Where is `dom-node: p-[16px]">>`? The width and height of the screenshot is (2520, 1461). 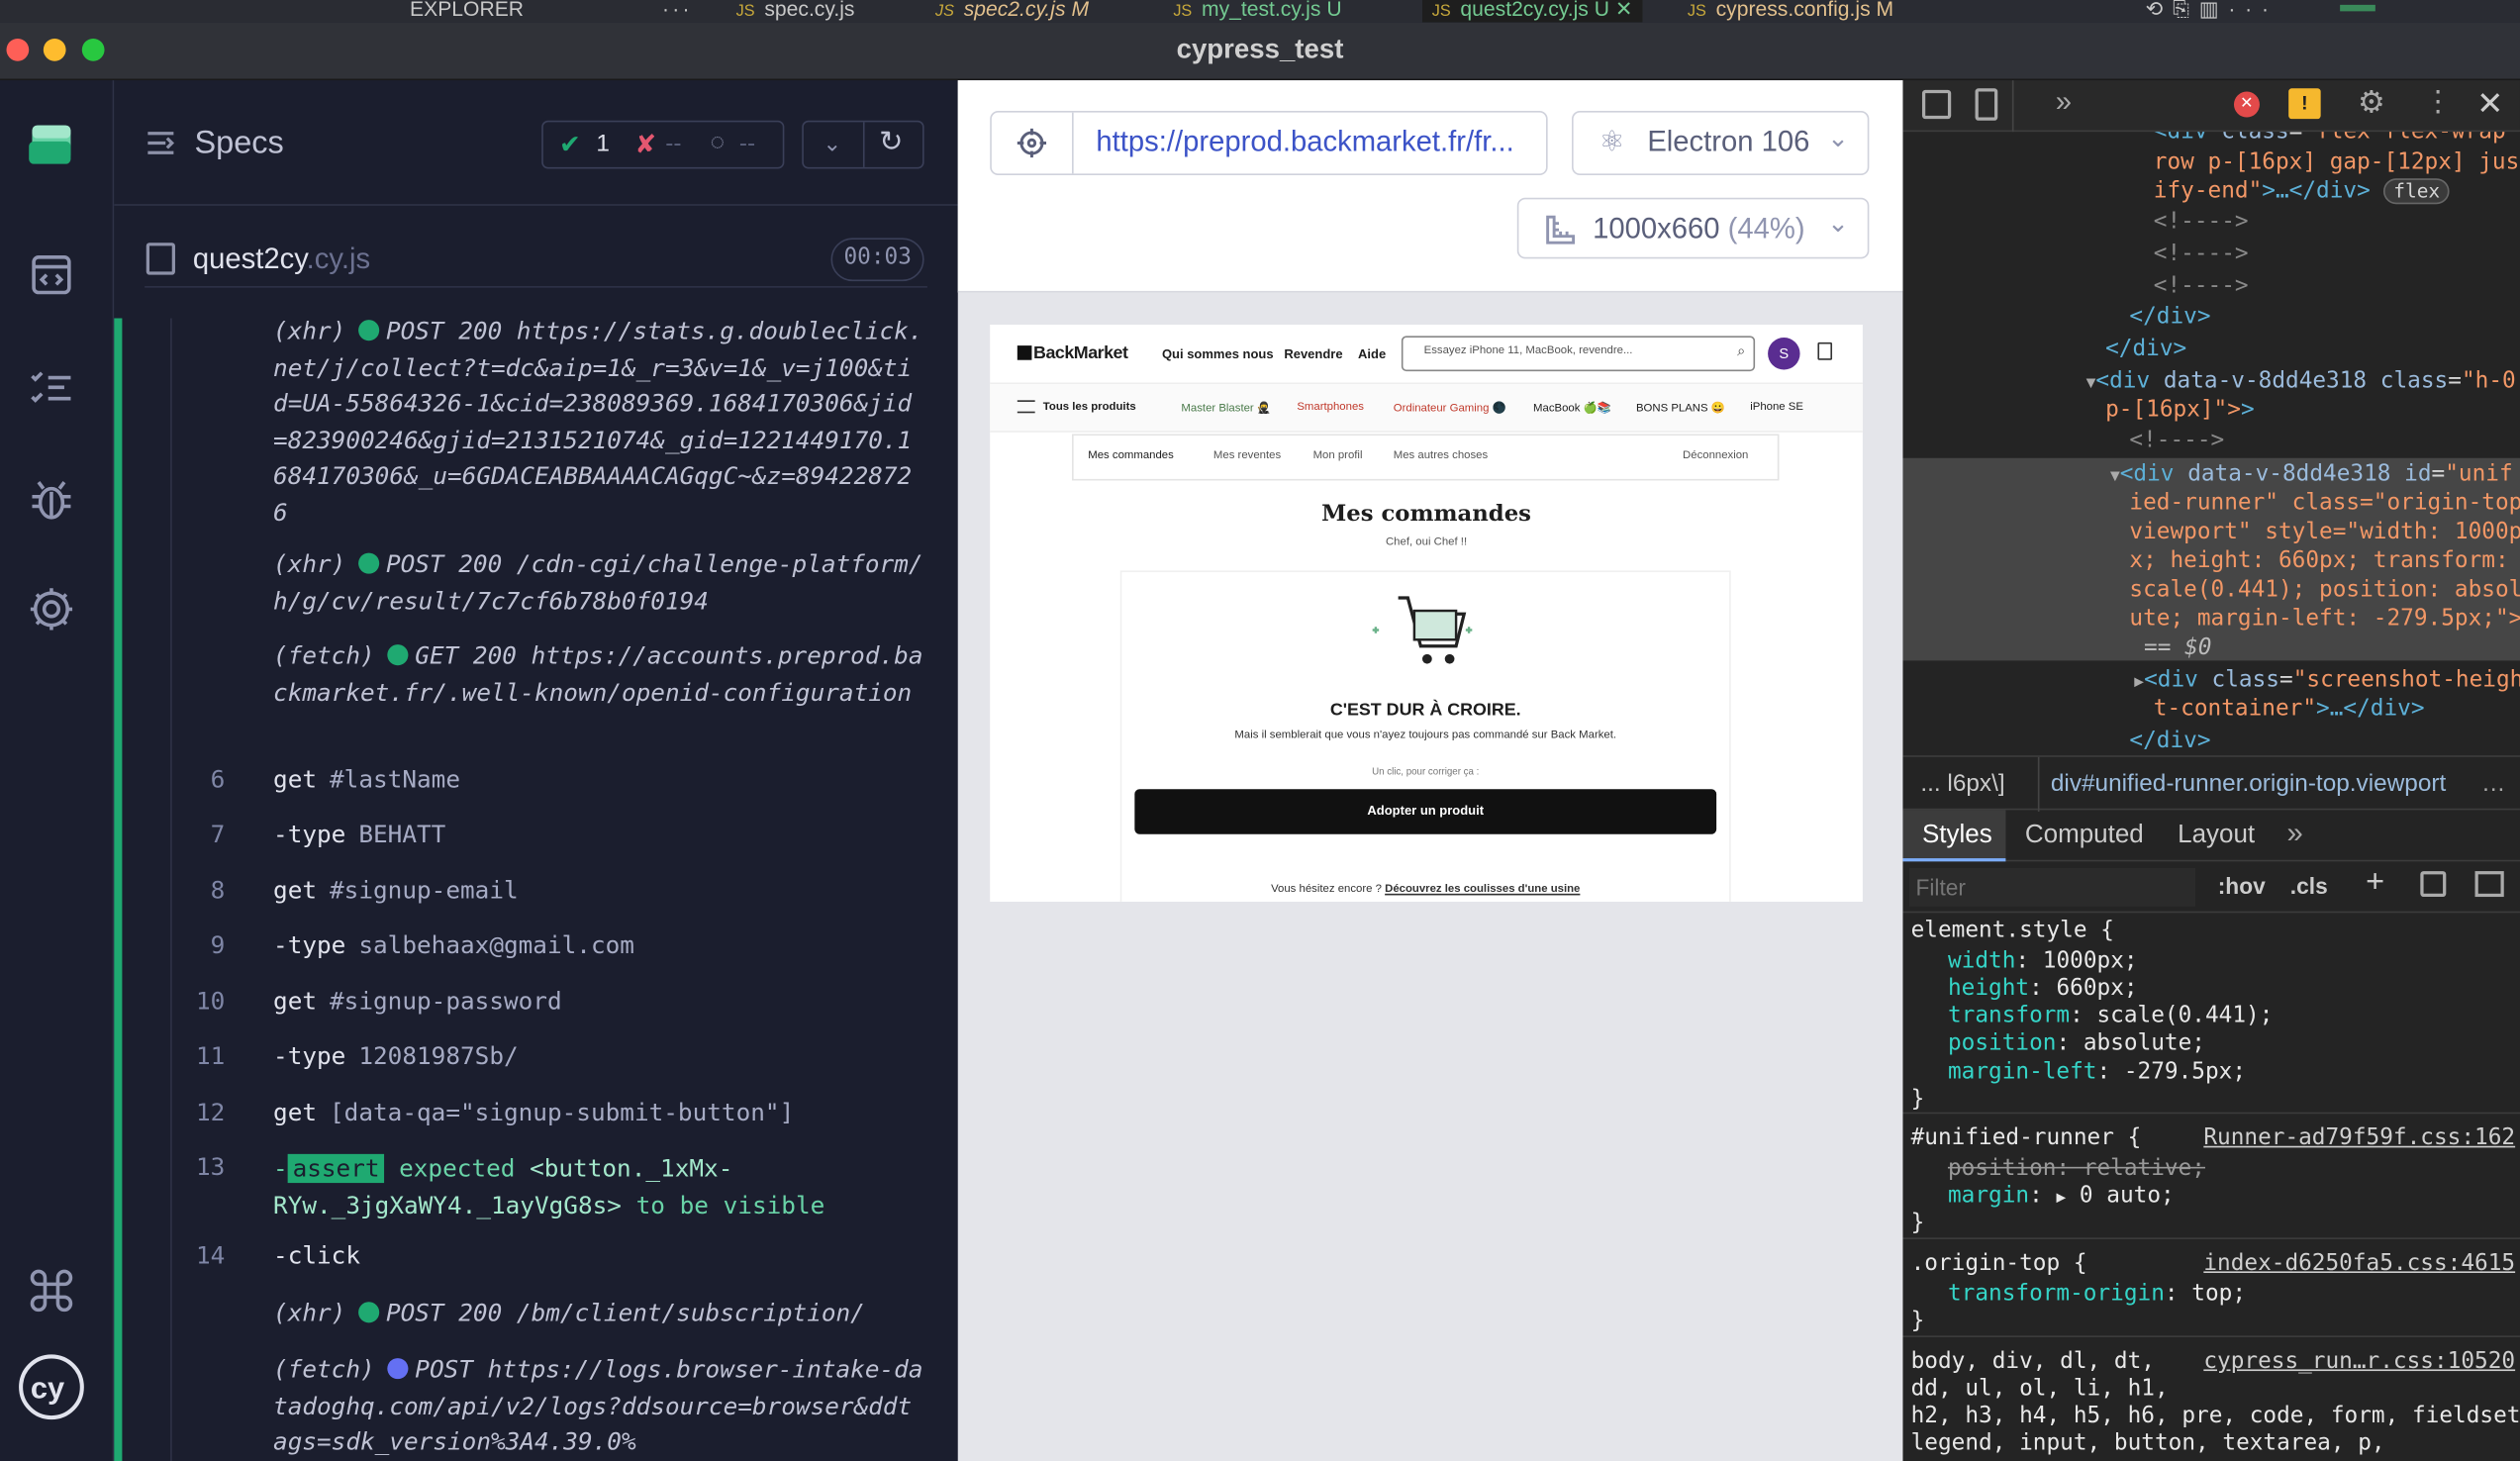
dom-node: p-[16px]">> is located at coordinates (2180, 410).